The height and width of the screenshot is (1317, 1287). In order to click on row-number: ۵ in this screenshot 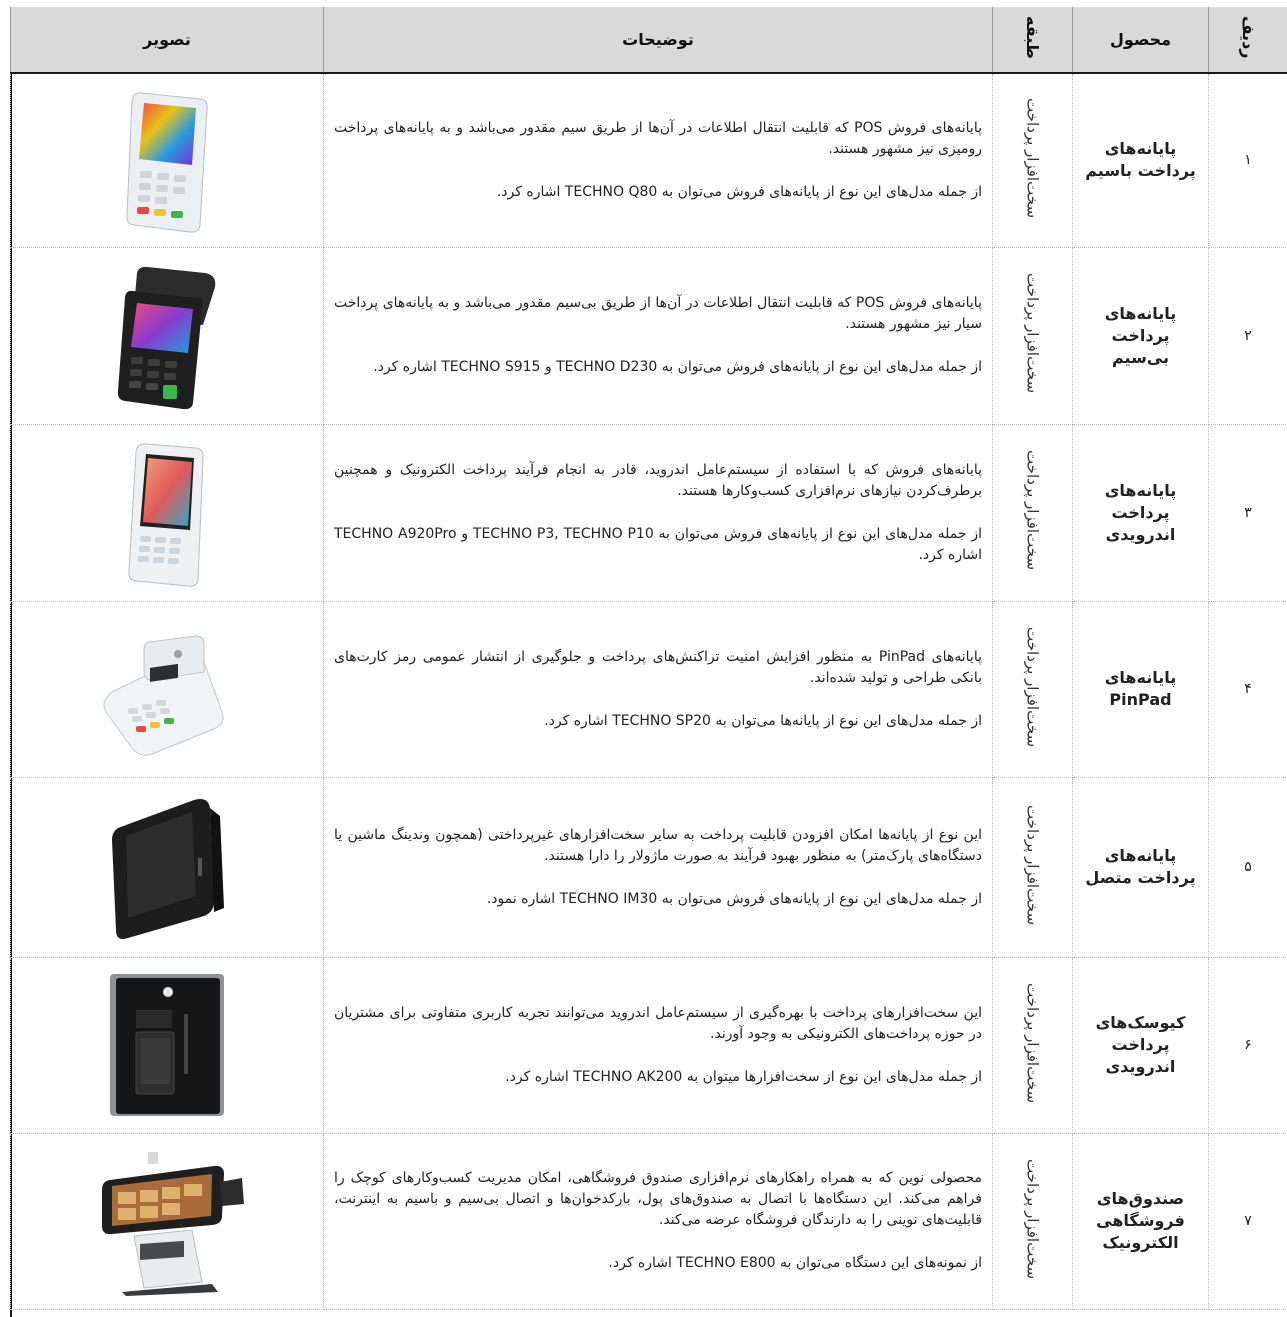, I will do `click(1247, 867)`.